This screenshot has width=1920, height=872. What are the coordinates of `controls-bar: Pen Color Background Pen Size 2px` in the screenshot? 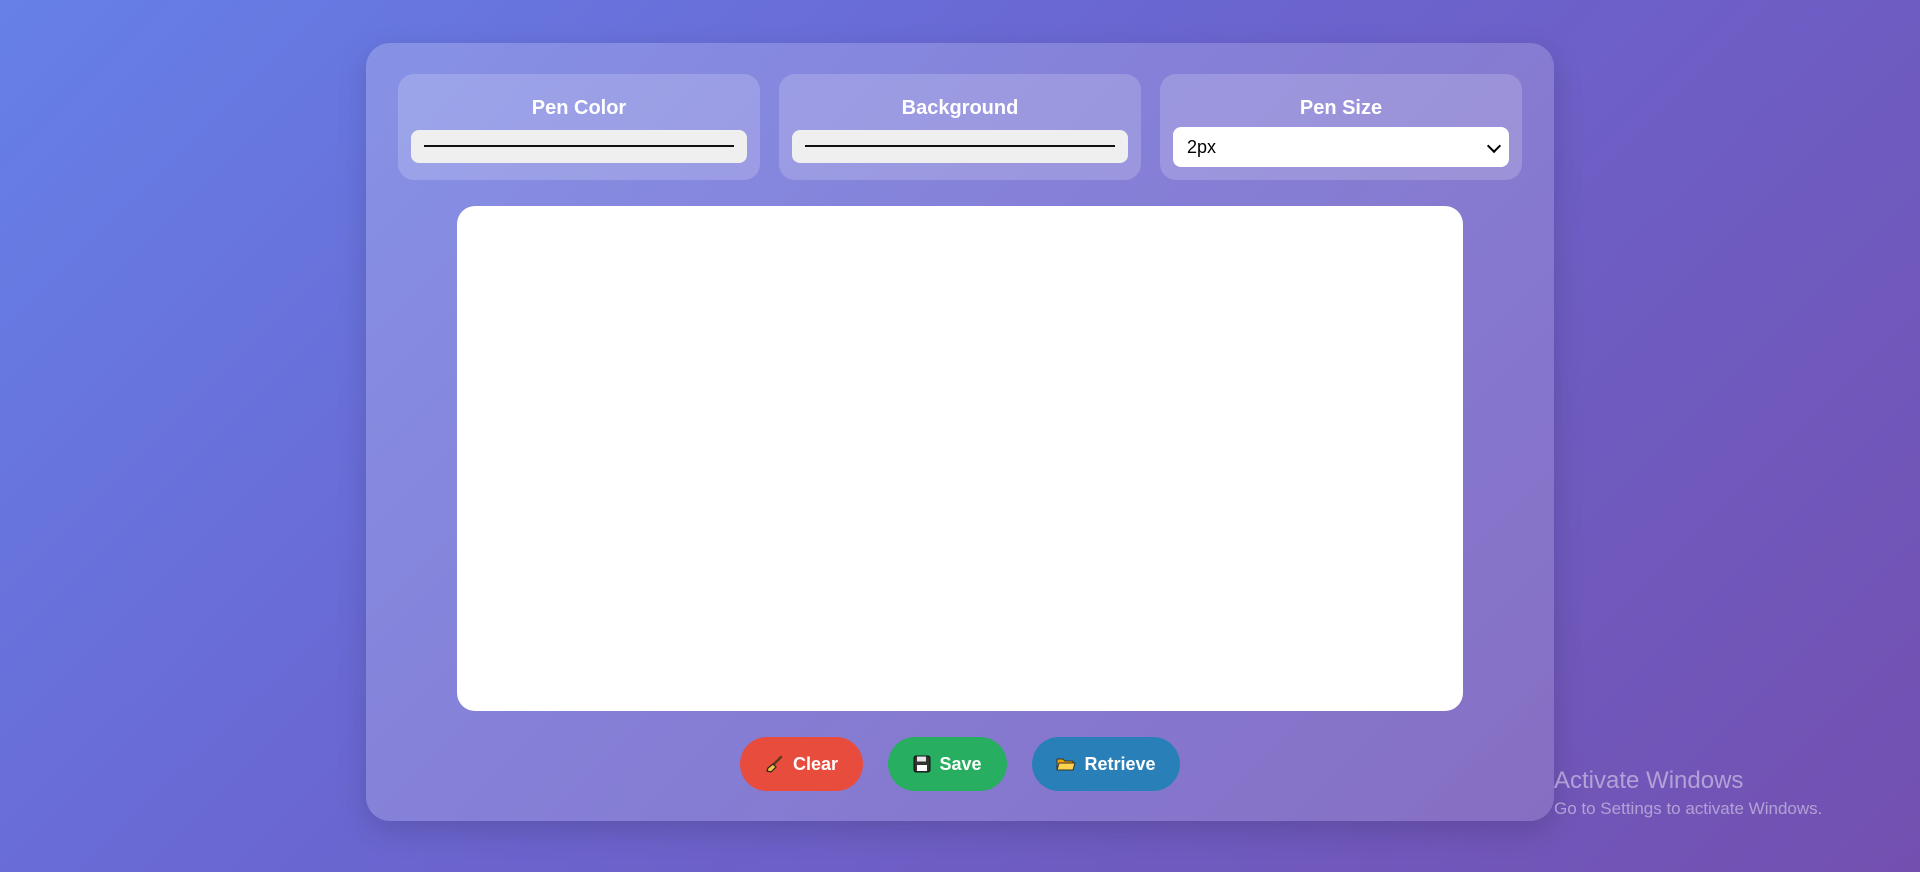 It's located at (960, 127).